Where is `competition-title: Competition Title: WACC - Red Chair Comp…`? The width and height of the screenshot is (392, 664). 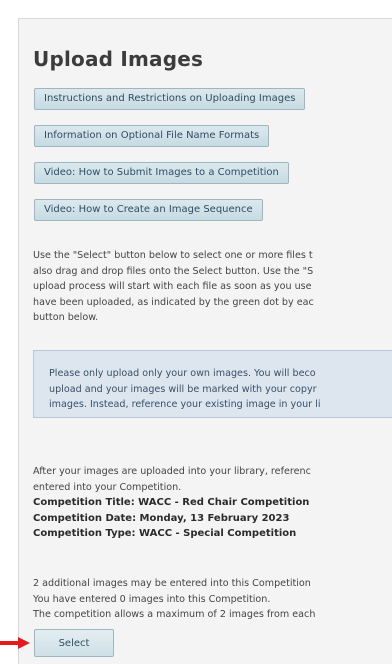 competition-title: Competition Title: WACC - Red Chair Comp… is located at coordinates (171, 502).